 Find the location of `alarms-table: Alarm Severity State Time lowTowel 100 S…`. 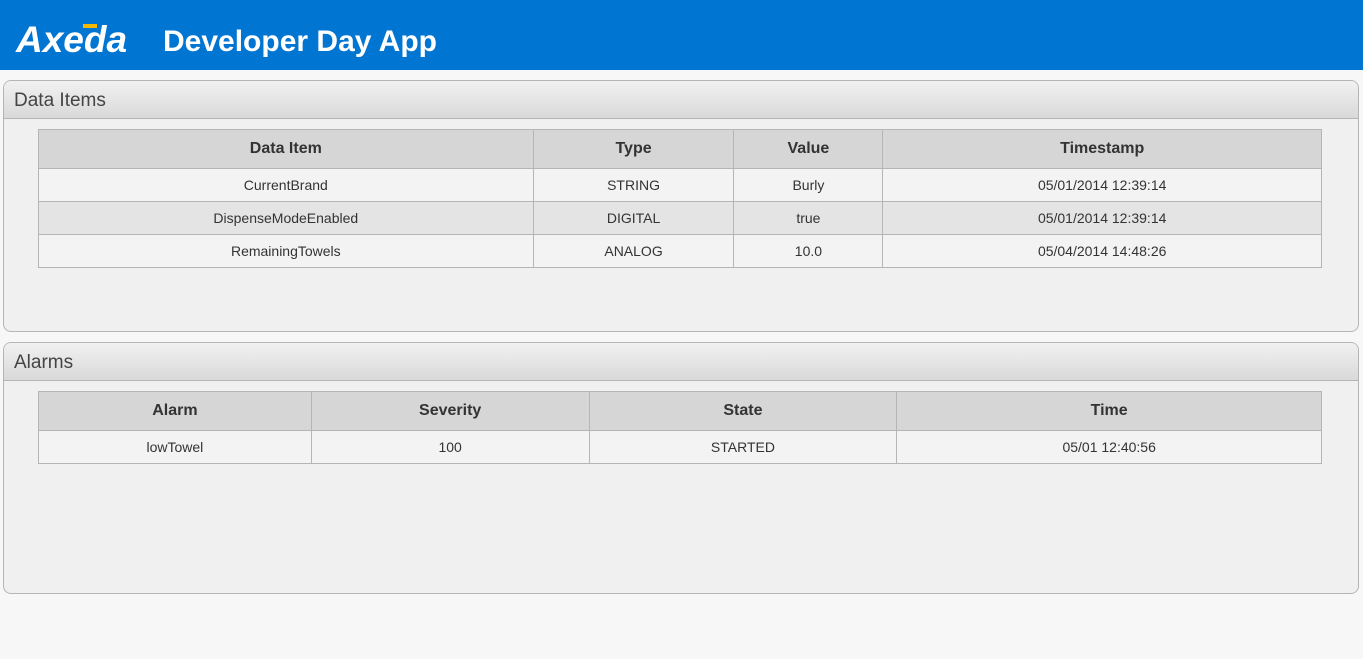

alarms-table: Alarm Severity State Time lowTowel 100 S… is located at coordinates (680, 427).